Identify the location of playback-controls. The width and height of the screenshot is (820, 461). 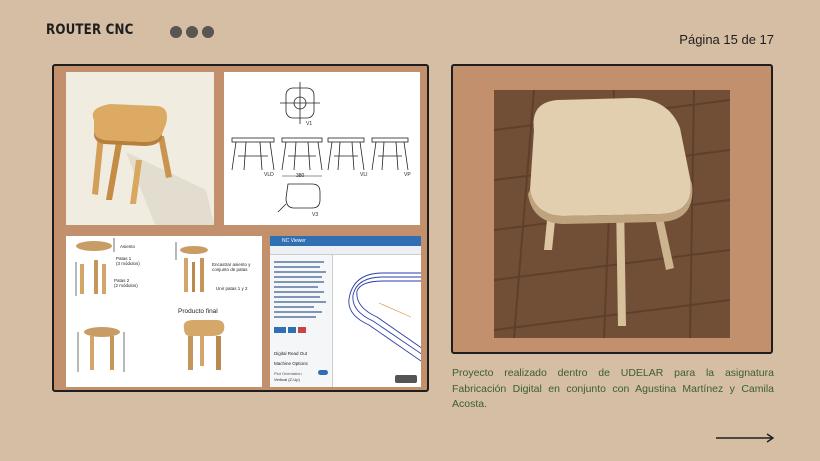
(406, 379).